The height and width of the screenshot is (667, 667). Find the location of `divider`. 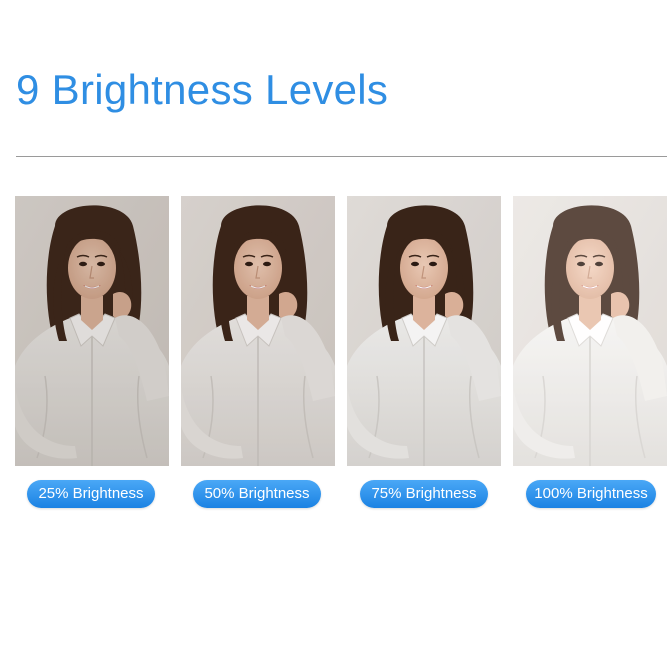

divider is located at coordinates (341, 156).